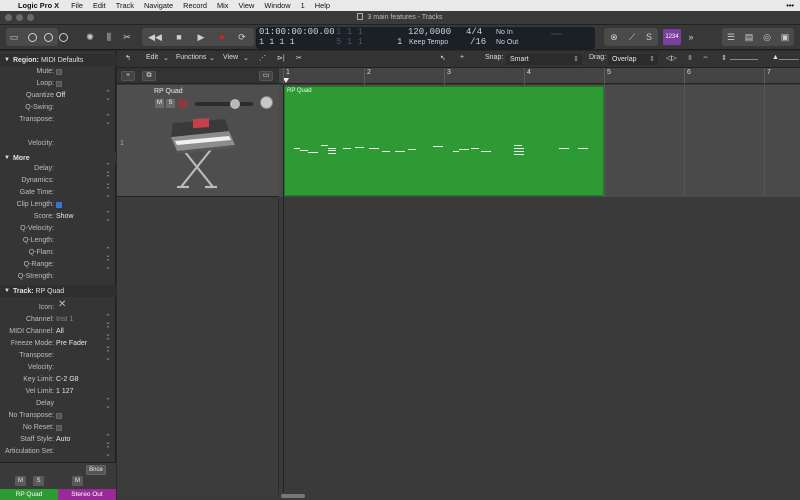 This screenshot has height=500, width=800. I want to click on more-row-q-length: Q-Length:, so click(58, 241).